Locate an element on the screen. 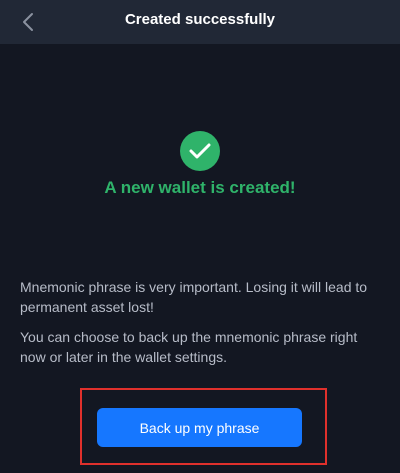  page-title: Created successfully is located at coordinates (200, 19).